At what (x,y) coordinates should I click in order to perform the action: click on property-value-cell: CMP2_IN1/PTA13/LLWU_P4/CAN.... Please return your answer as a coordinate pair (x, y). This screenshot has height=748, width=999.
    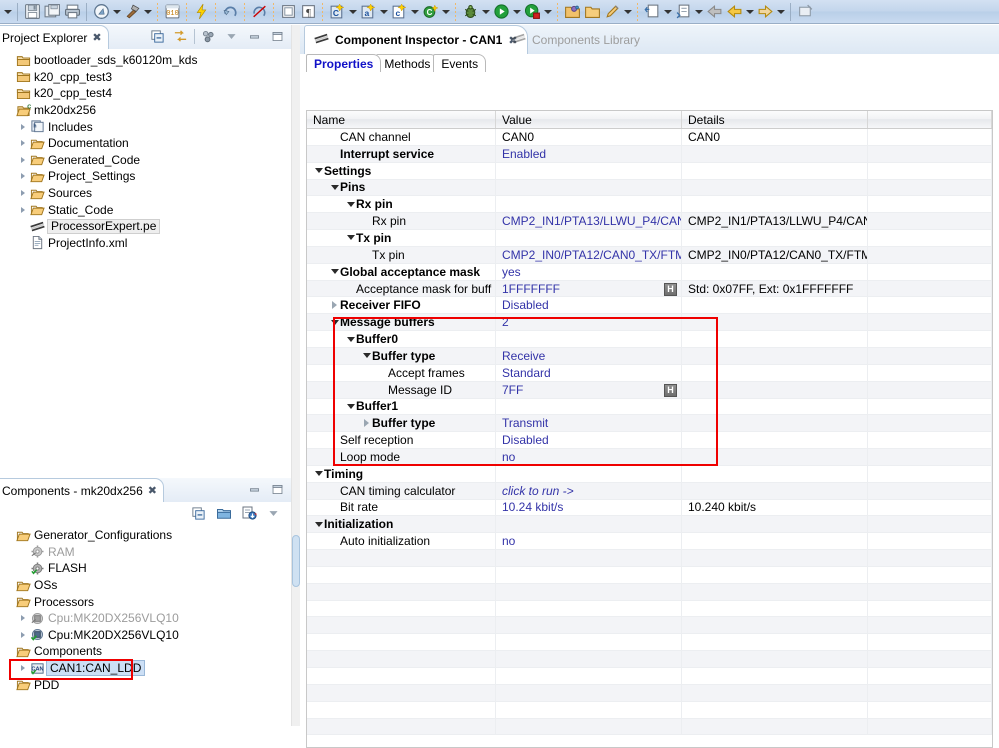
    Looking at the image, I should click on (589, 221).